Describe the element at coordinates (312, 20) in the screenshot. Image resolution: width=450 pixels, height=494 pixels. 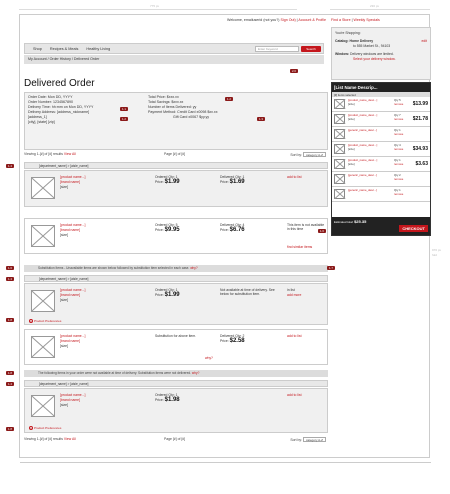
I see `account-link: Account & Profile` at that location.